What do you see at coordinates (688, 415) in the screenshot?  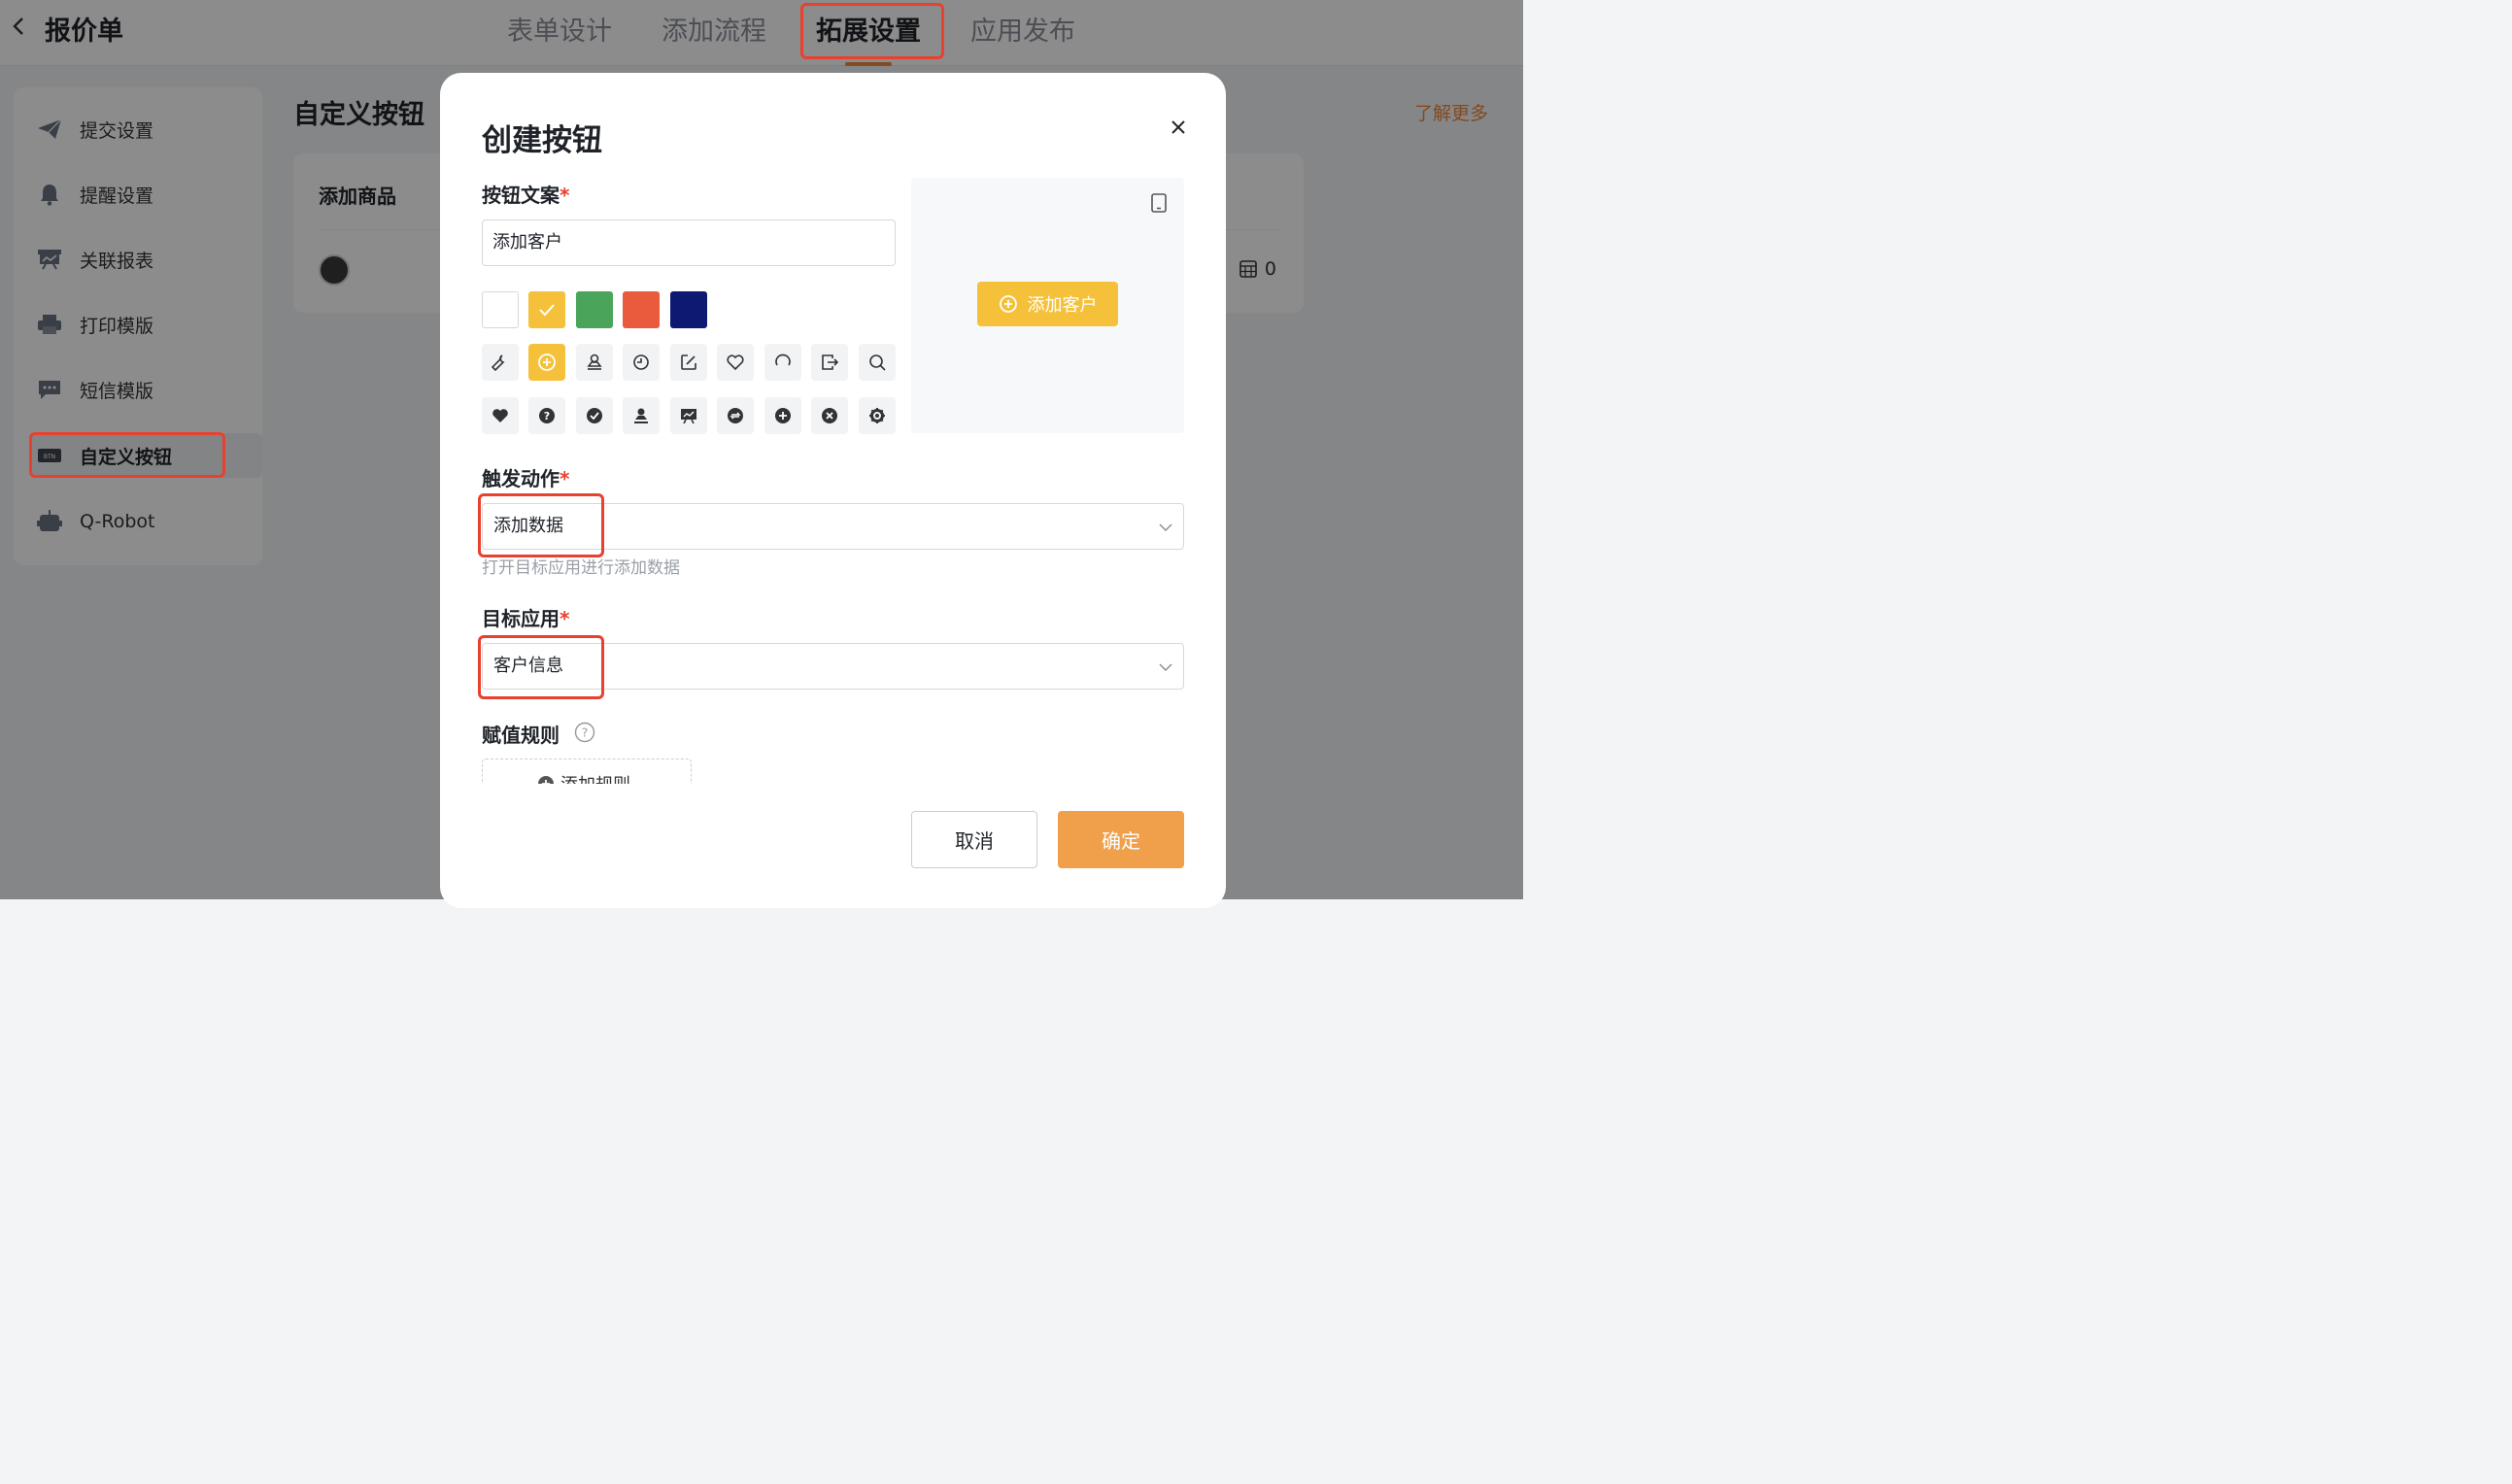 I see `board-icon` at bounding box center [688, 415].